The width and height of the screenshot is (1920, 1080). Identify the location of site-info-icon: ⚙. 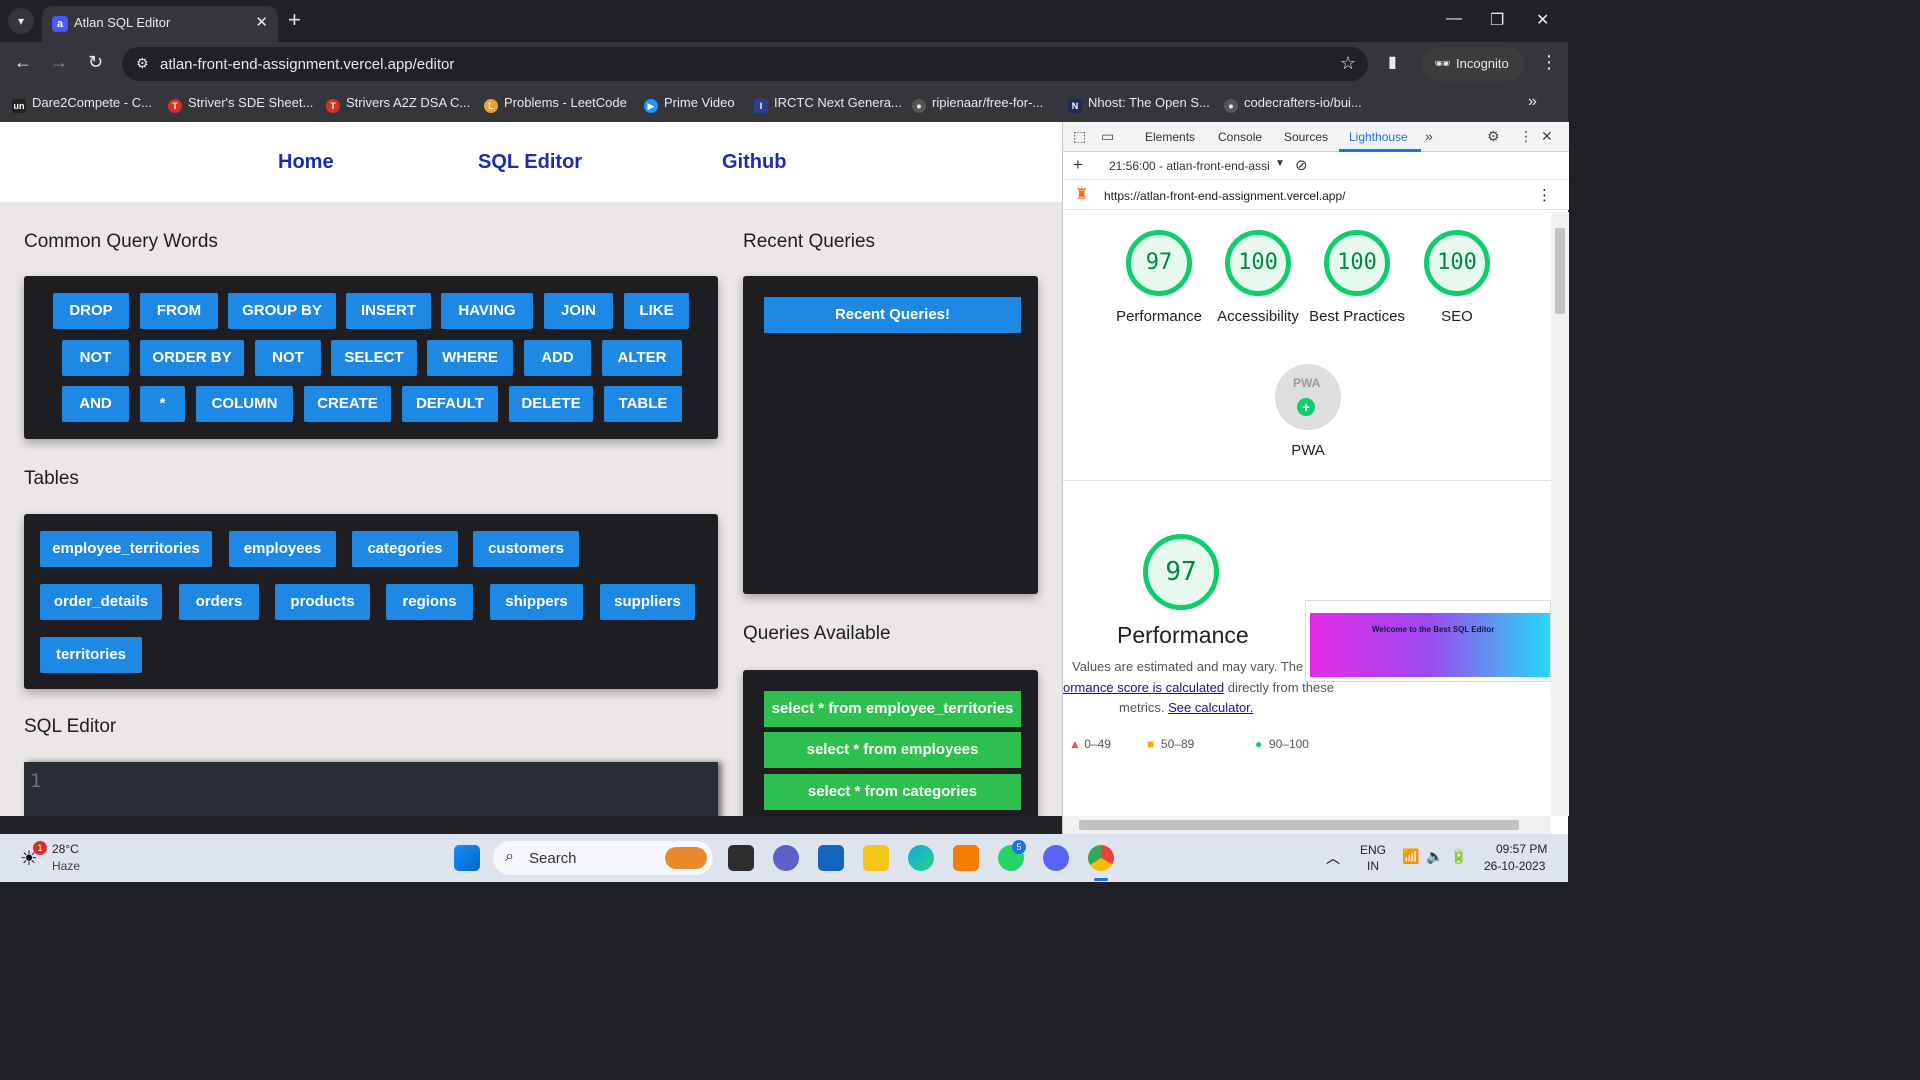
(142, 63).